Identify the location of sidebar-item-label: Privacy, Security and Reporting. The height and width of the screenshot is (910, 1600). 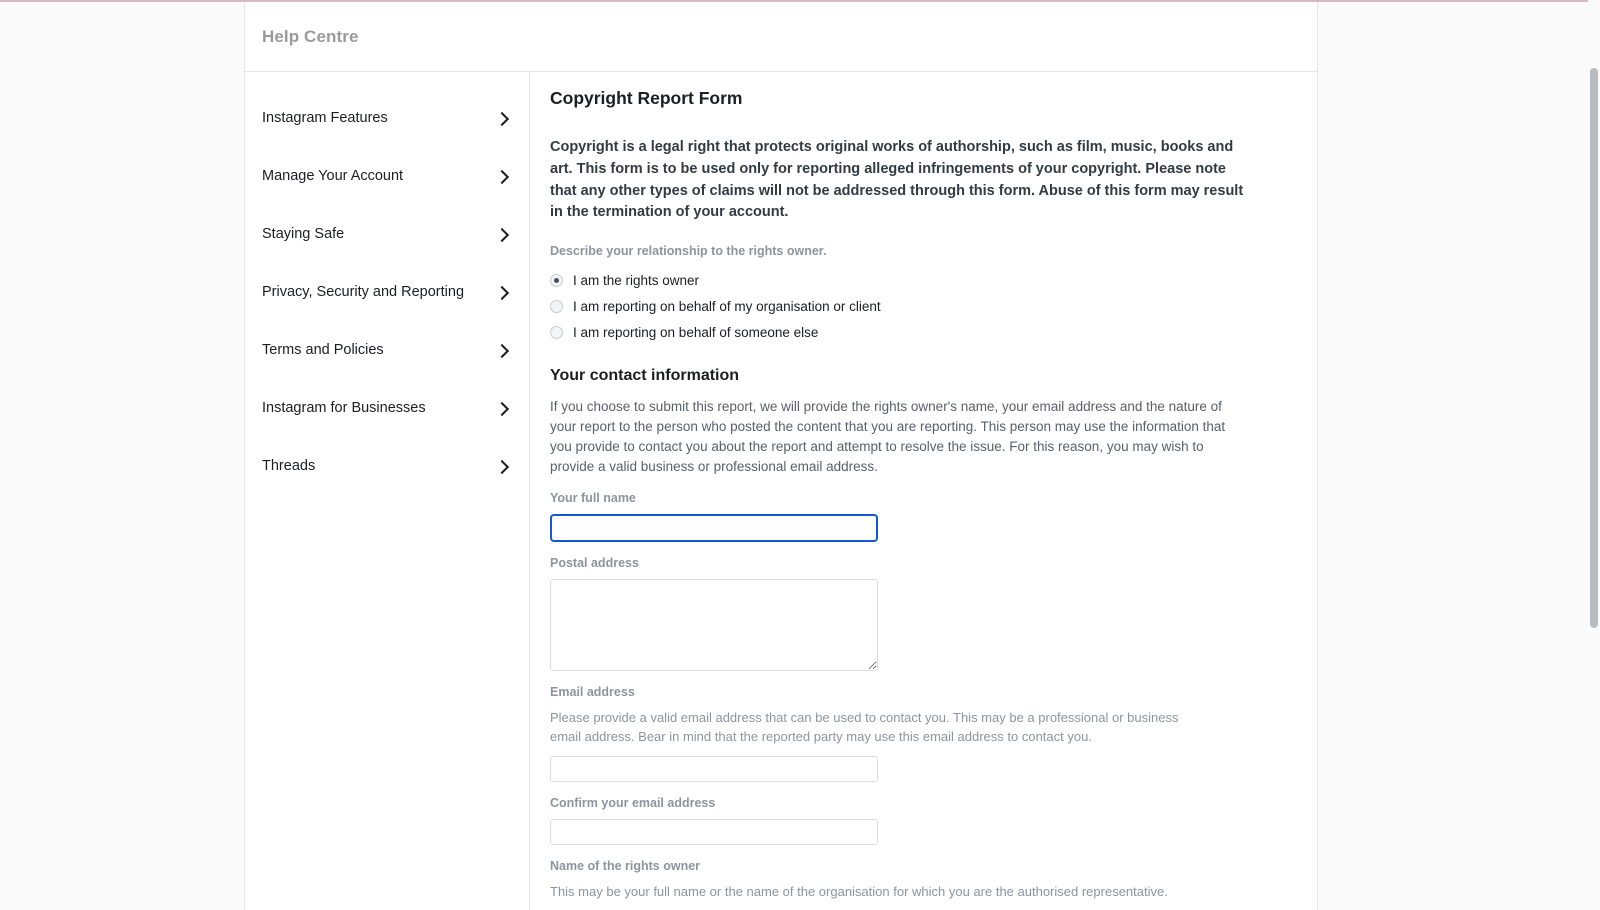
(363, 292).